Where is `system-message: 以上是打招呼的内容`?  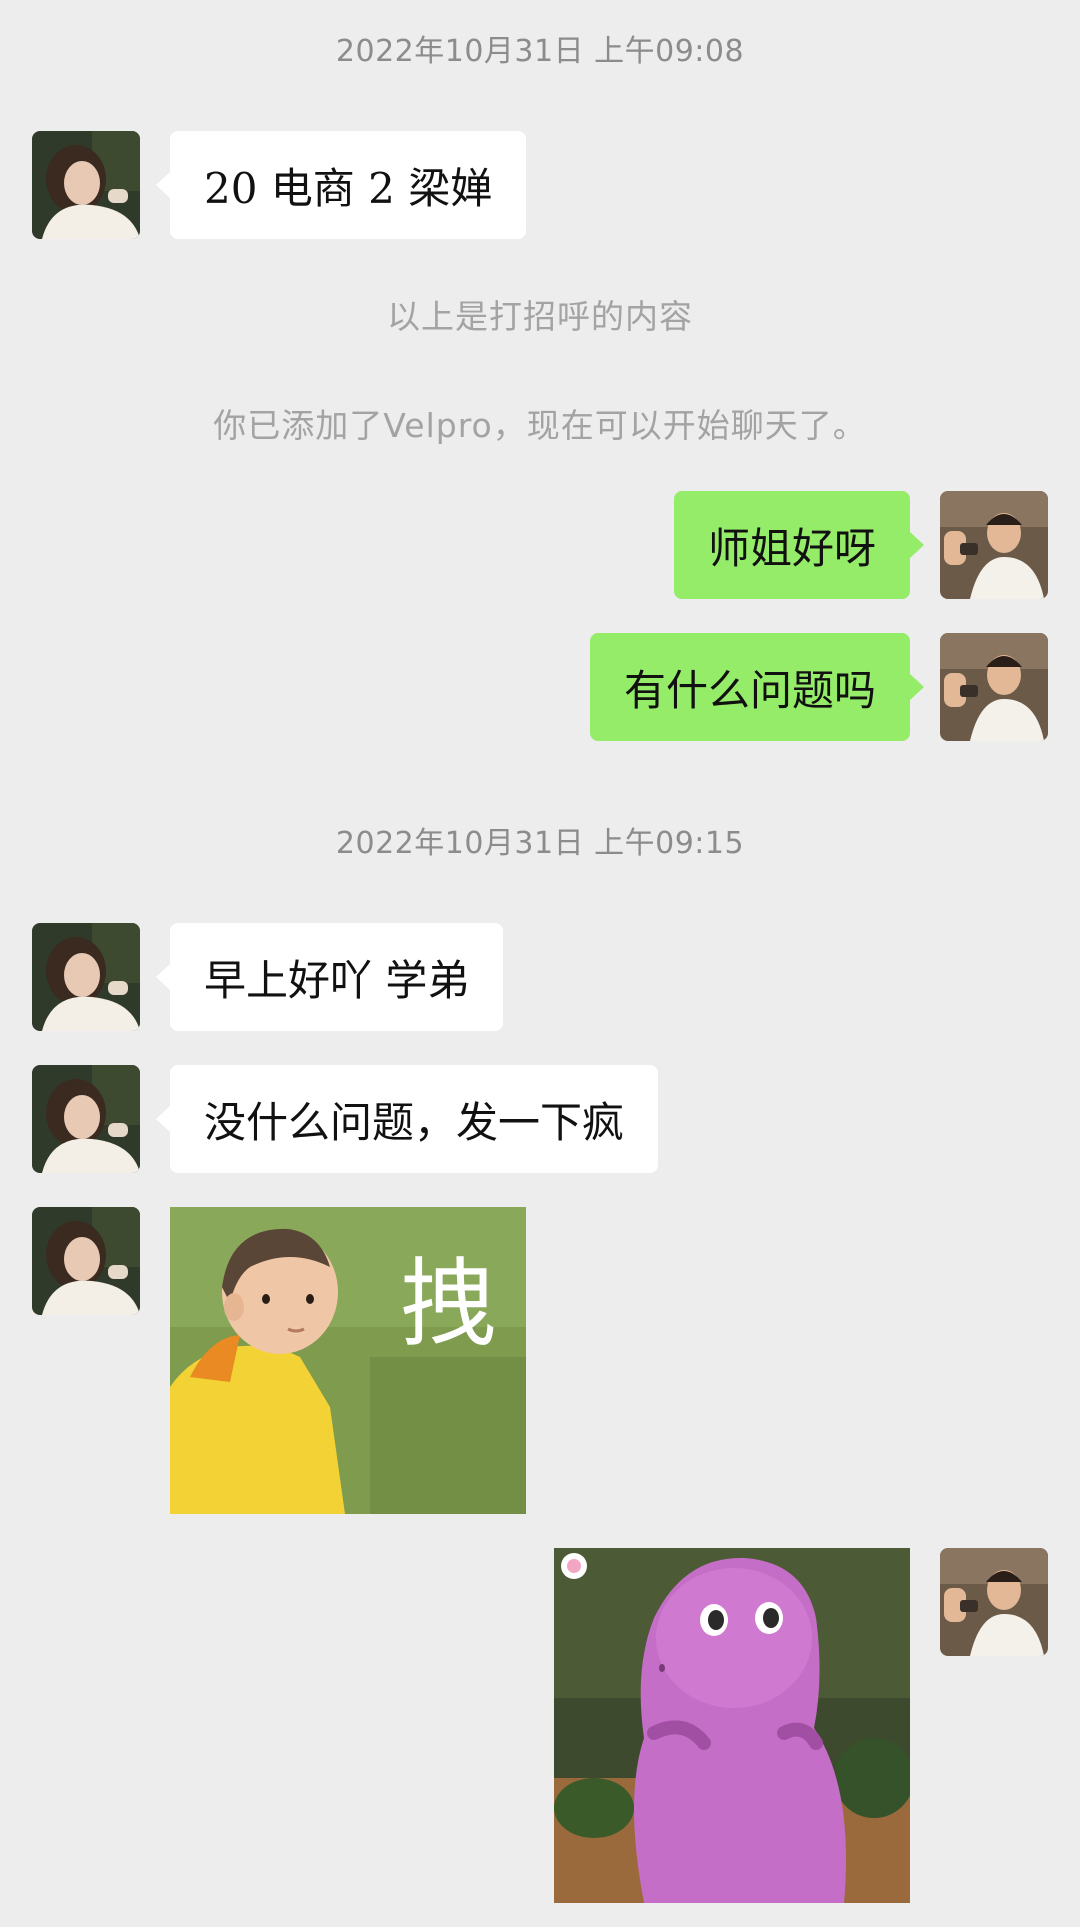
system-message: 以上是打招呼的内容 is located at coordinates (540, 316).